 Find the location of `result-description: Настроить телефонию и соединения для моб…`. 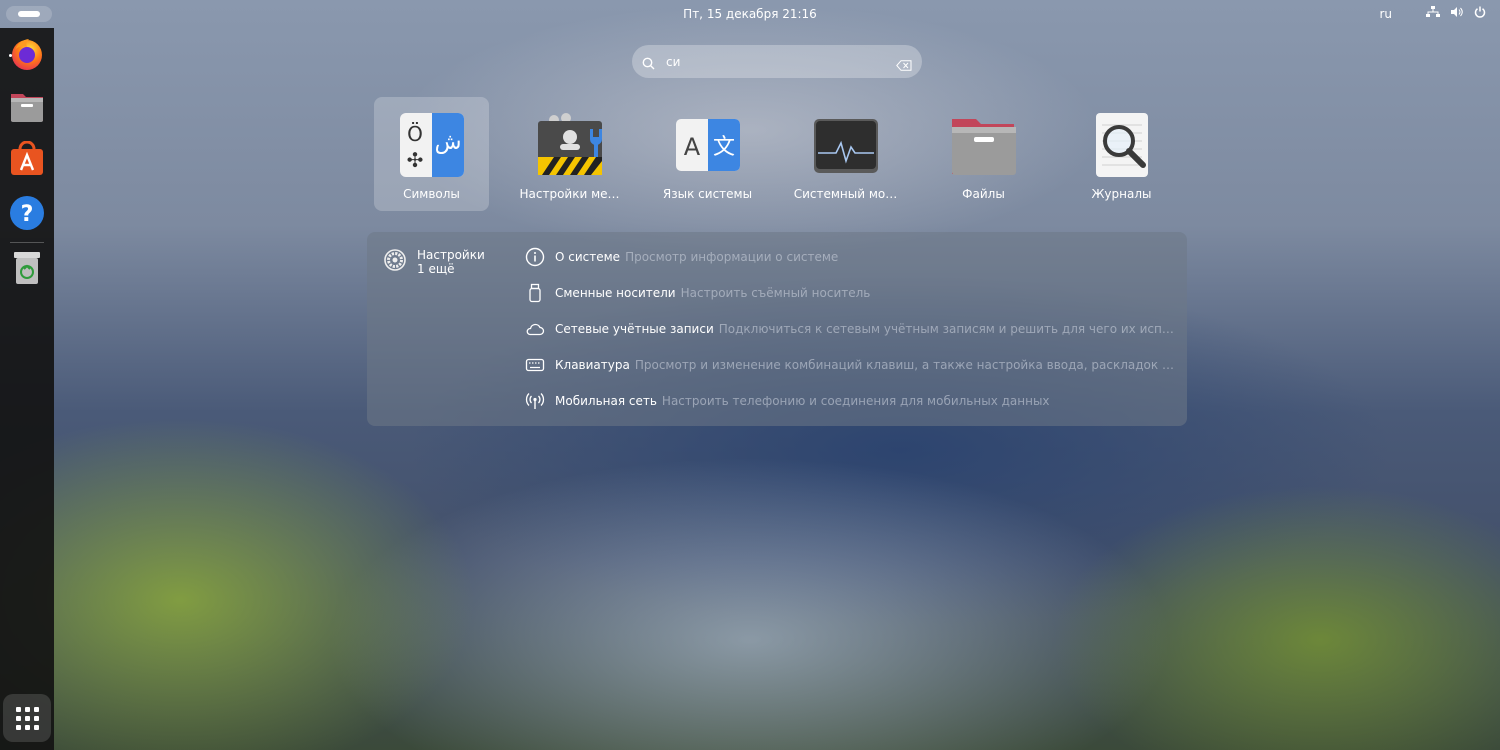

result-description: Настроить телефонию и соединения для моб… is located at coordinates (855, 401).